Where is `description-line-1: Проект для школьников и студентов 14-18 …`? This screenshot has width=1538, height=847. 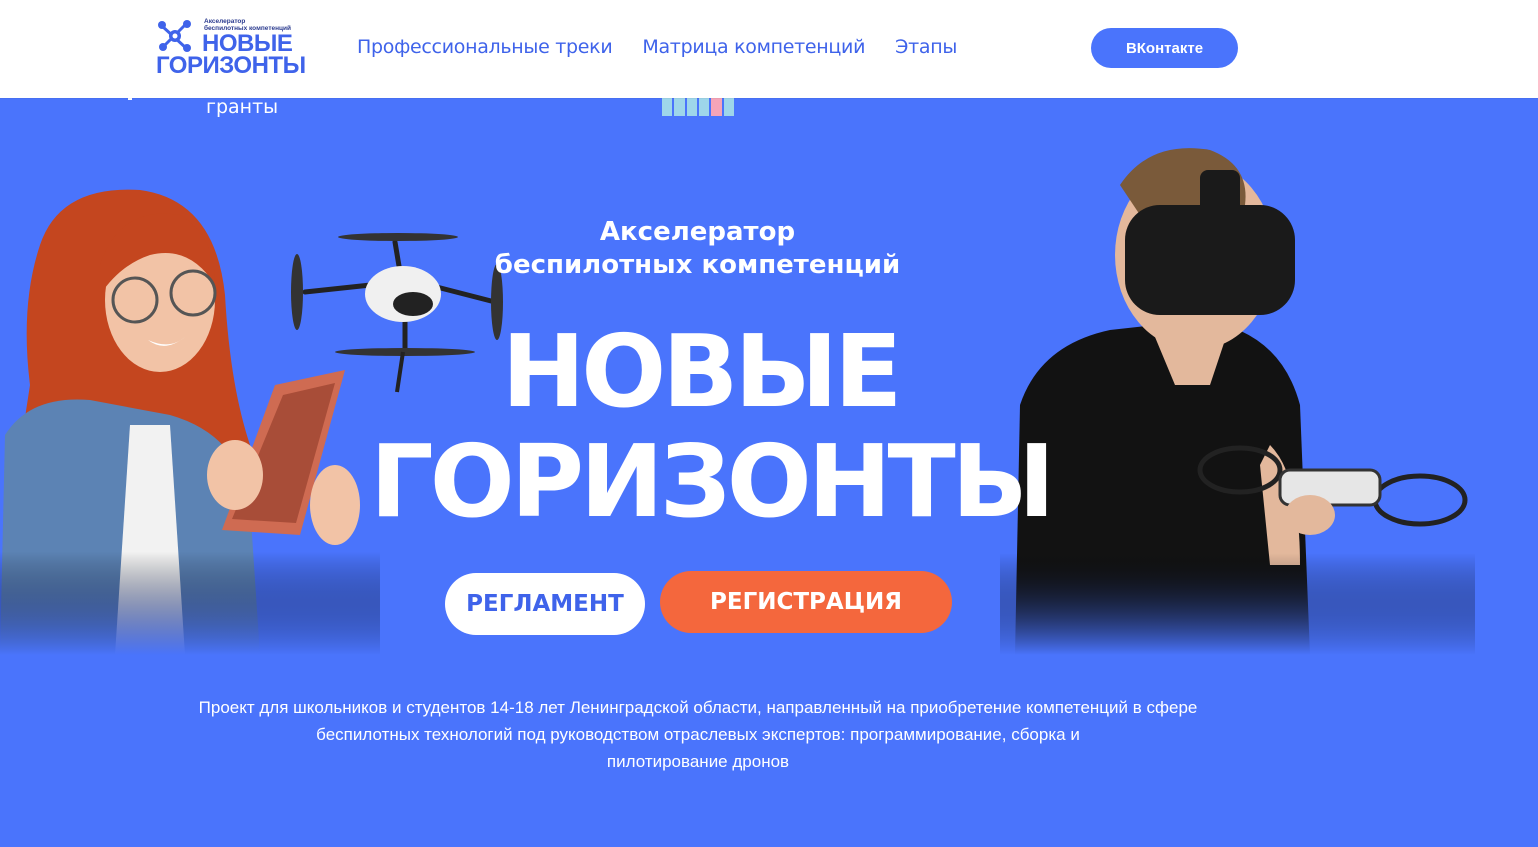 description-line-1: Проект для школьников и студентов 14-18 … is located at coordinates (698, 707).